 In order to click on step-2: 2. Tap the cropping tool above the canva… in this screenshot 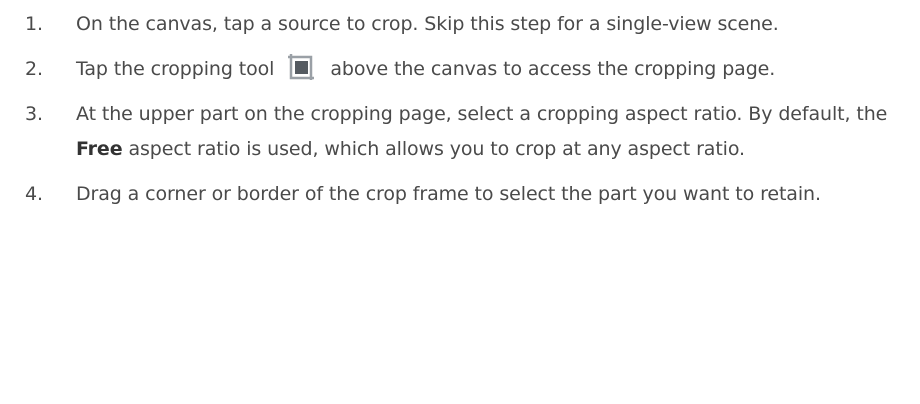, I will do `click(460, 69)`.